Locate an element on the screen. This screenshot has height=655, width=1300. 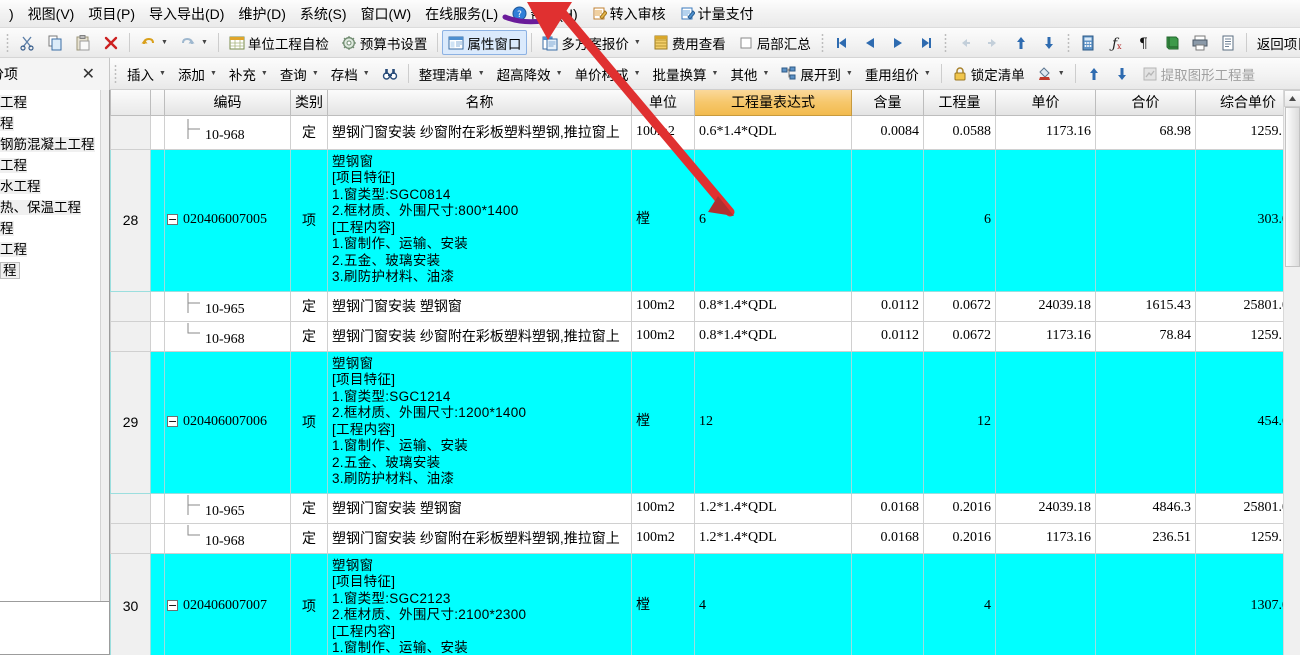
cell-unitprice is located at coordinates (1045, 603).